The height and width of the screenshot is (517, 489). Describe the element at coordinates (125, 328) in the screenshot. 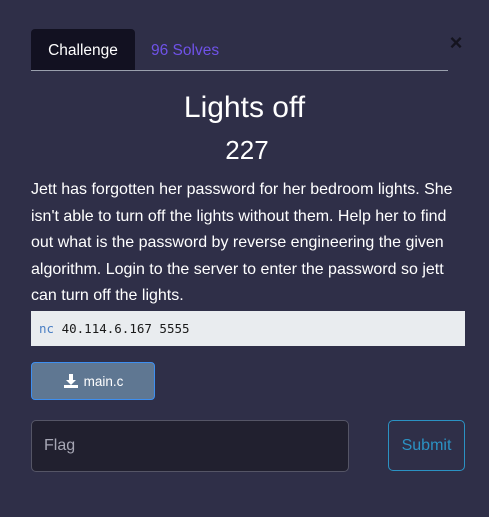

I see `command-args: 40.114.6.167 5555` at that location.